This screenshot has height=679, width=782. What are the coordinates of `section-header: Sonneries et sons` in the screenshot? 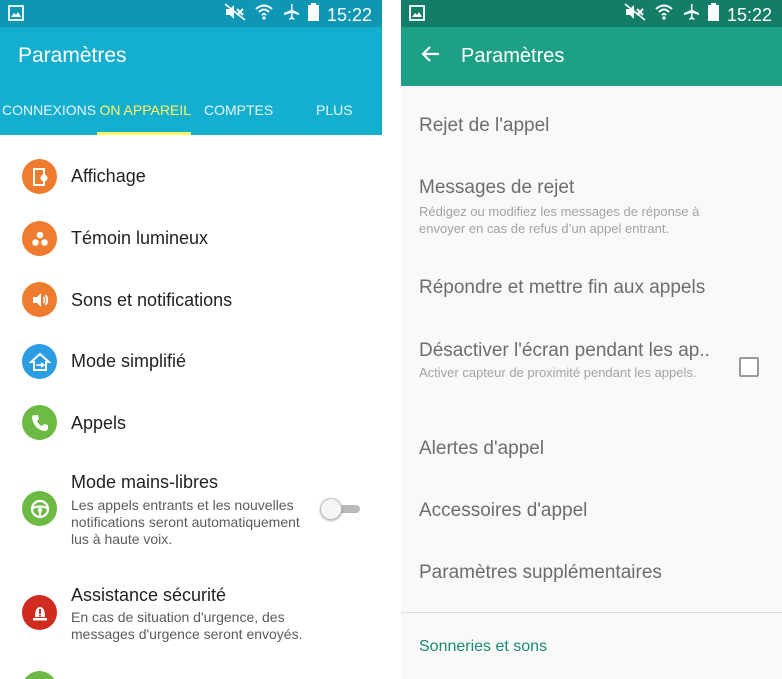 It's located at (483, 646).